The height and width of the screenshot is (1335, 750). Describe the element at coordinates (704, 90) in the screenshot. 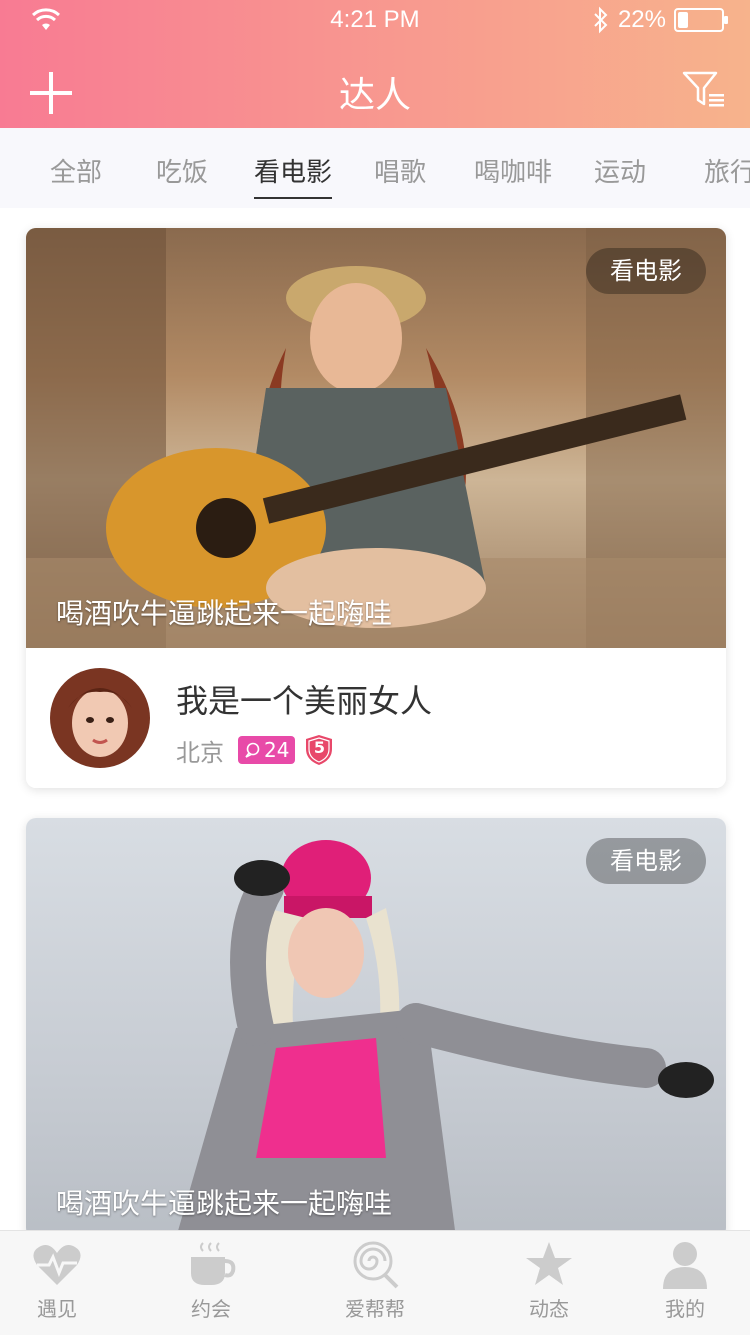

I see `filter-icon` at that location.